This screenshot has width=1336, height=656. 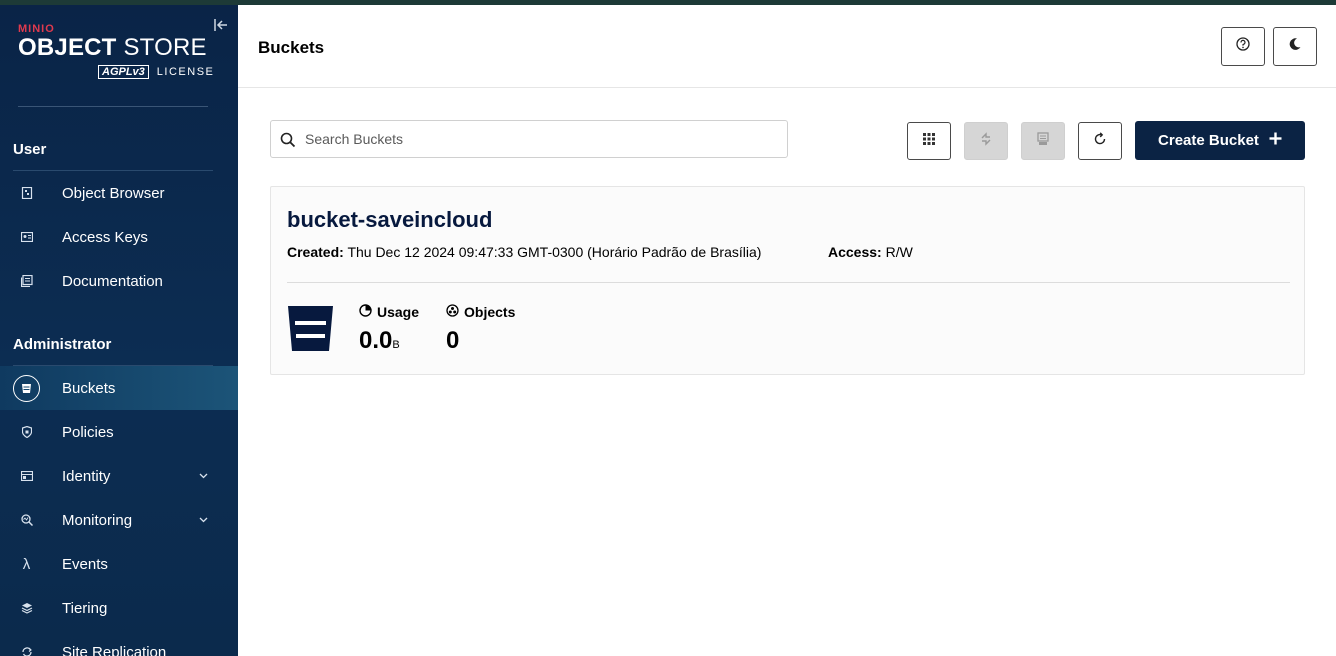 I want to click on pie-chart-icon, so click(x=365, y=312).